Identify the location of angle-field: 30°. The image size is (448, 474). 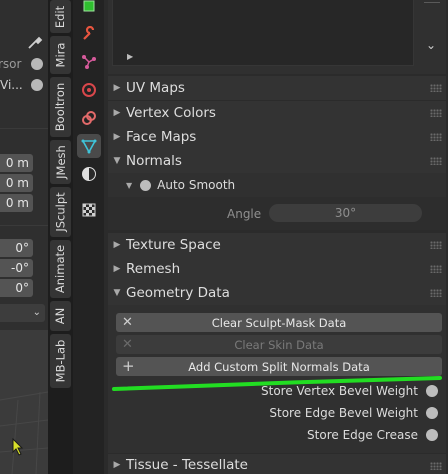
(345, 213).